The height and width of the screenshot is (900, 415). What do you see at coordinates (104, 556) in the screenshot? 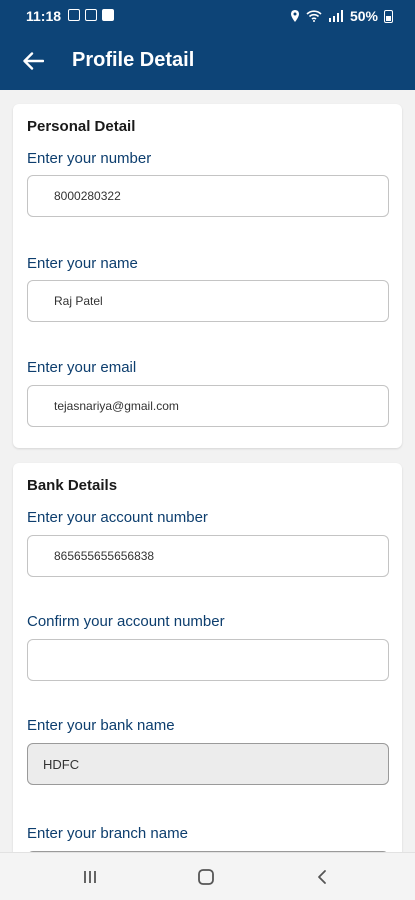
I see `account-number-value: 865655655656838` at bounding box center [104, 556].